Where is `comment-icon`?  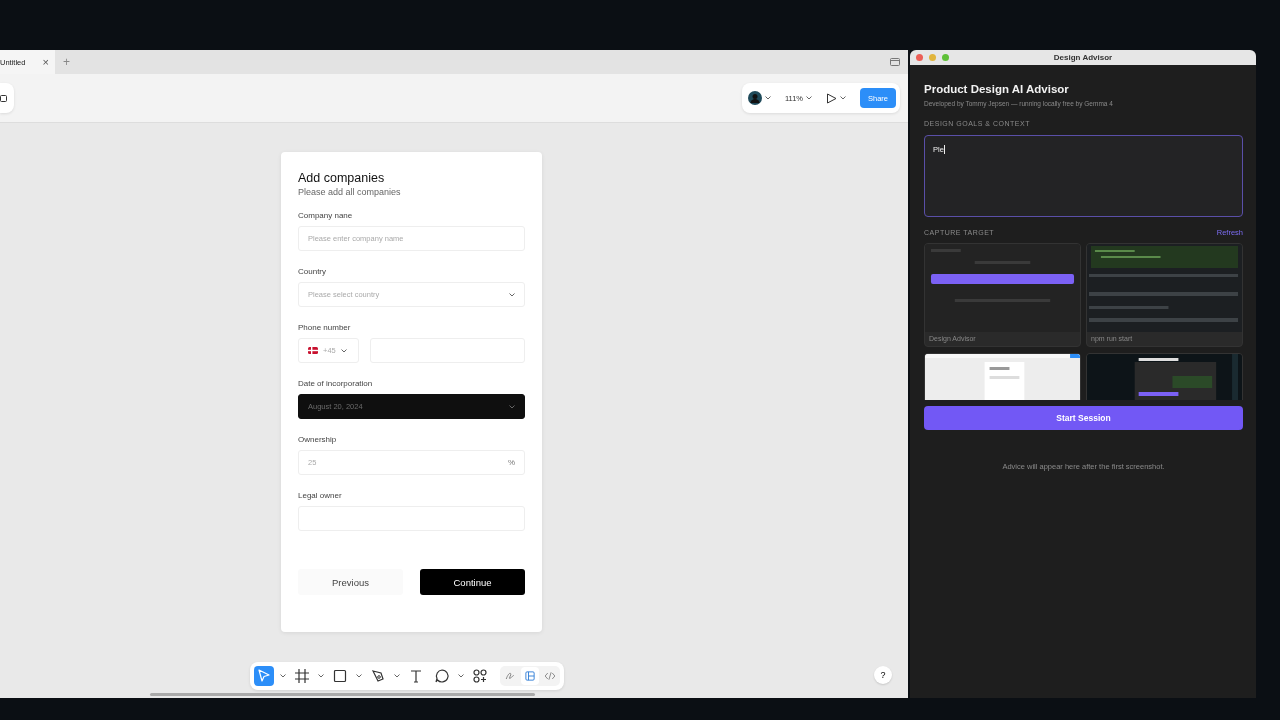 comment-icon is located at coordinates (442, 676).